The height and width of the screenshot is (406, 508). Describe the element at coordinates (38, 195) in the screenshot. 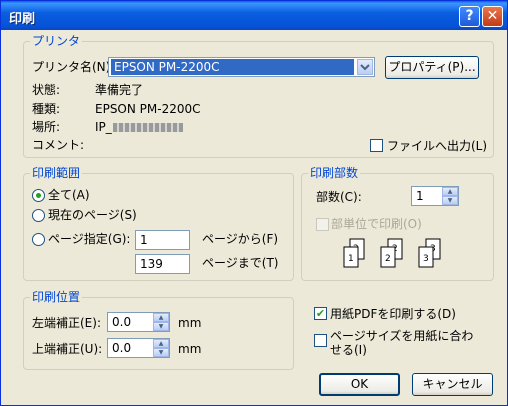

I see `range-all-radio` at that location.